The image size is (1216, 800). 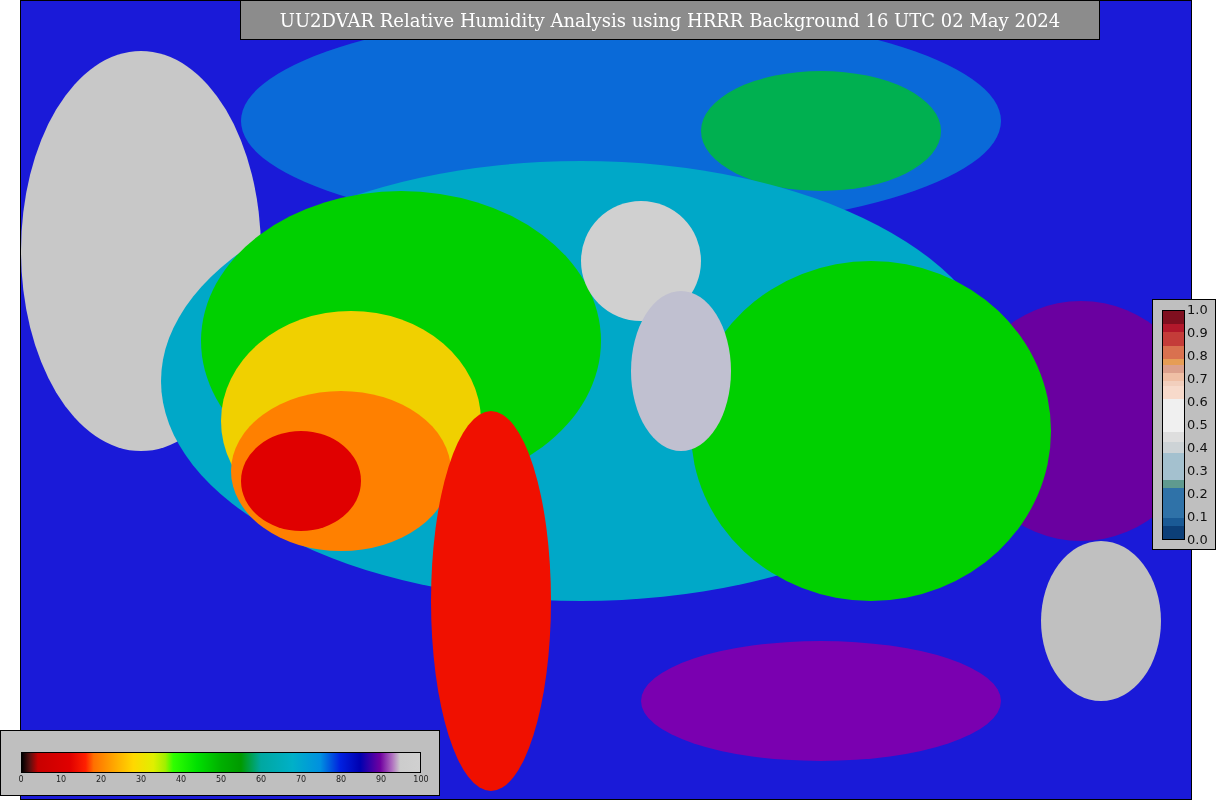 I want to click on tick-label: 30, so click(x=141, y=779).